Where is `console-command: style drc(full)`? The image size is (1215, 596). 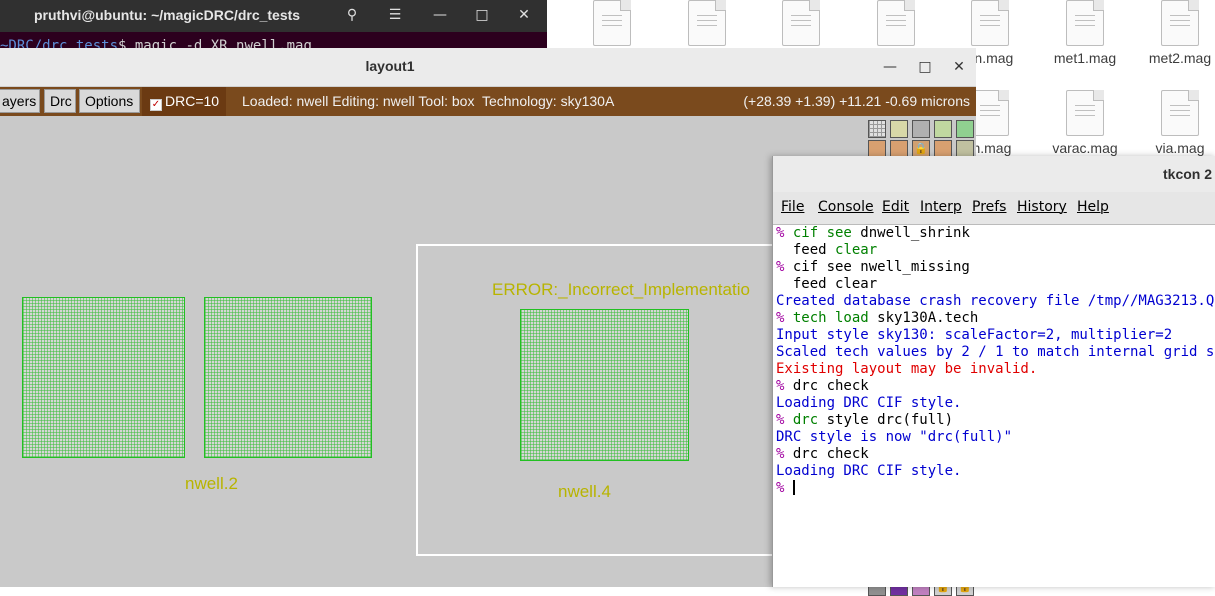
console-command: style drc(full) is located at coordinates (886, 420).